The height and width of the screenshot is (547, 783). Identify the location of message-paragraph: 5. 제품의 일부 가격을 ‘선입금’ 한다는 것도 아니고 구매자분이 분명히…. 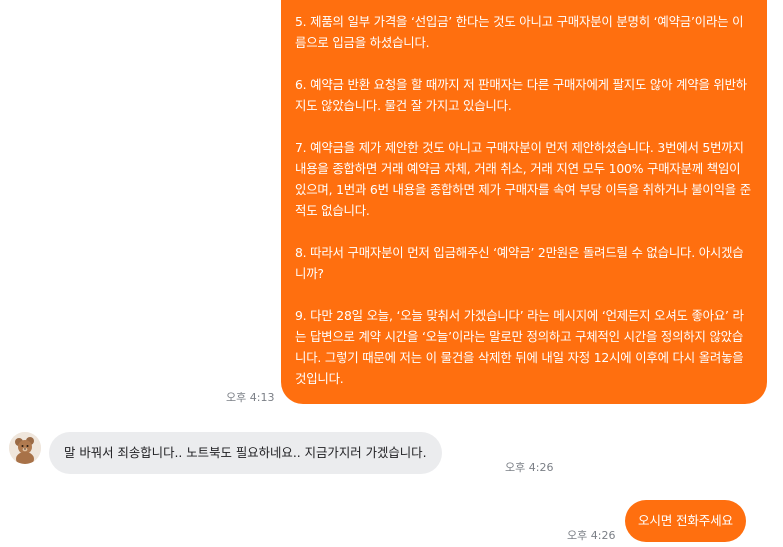
(519, 32).